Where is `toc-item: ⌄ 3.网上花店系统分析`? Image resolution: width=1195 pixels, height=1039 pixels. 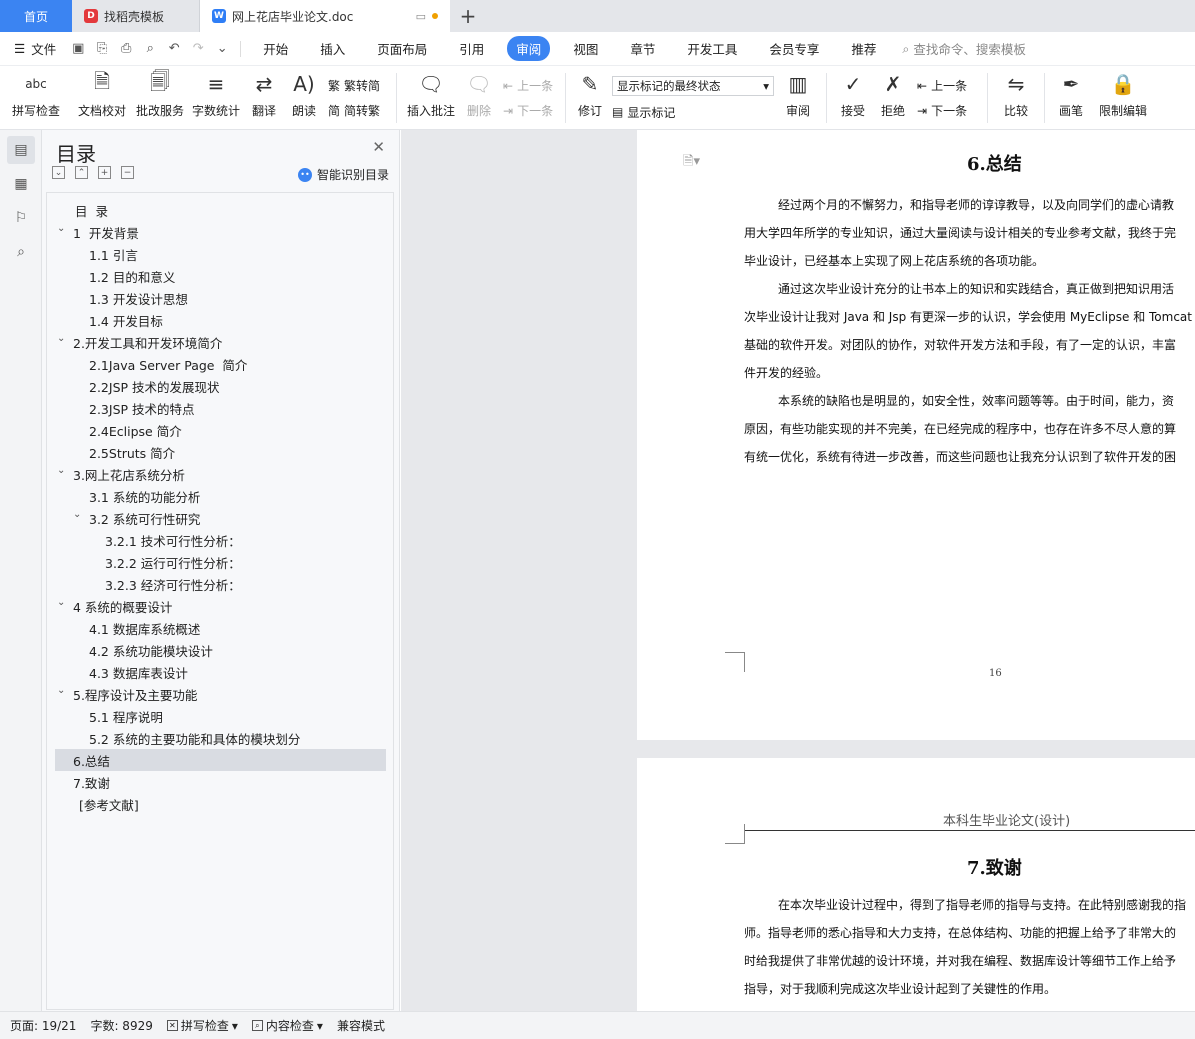
toc-item: ⌄ 3.网上花店系统分析 is located at coordinates (220, 474).